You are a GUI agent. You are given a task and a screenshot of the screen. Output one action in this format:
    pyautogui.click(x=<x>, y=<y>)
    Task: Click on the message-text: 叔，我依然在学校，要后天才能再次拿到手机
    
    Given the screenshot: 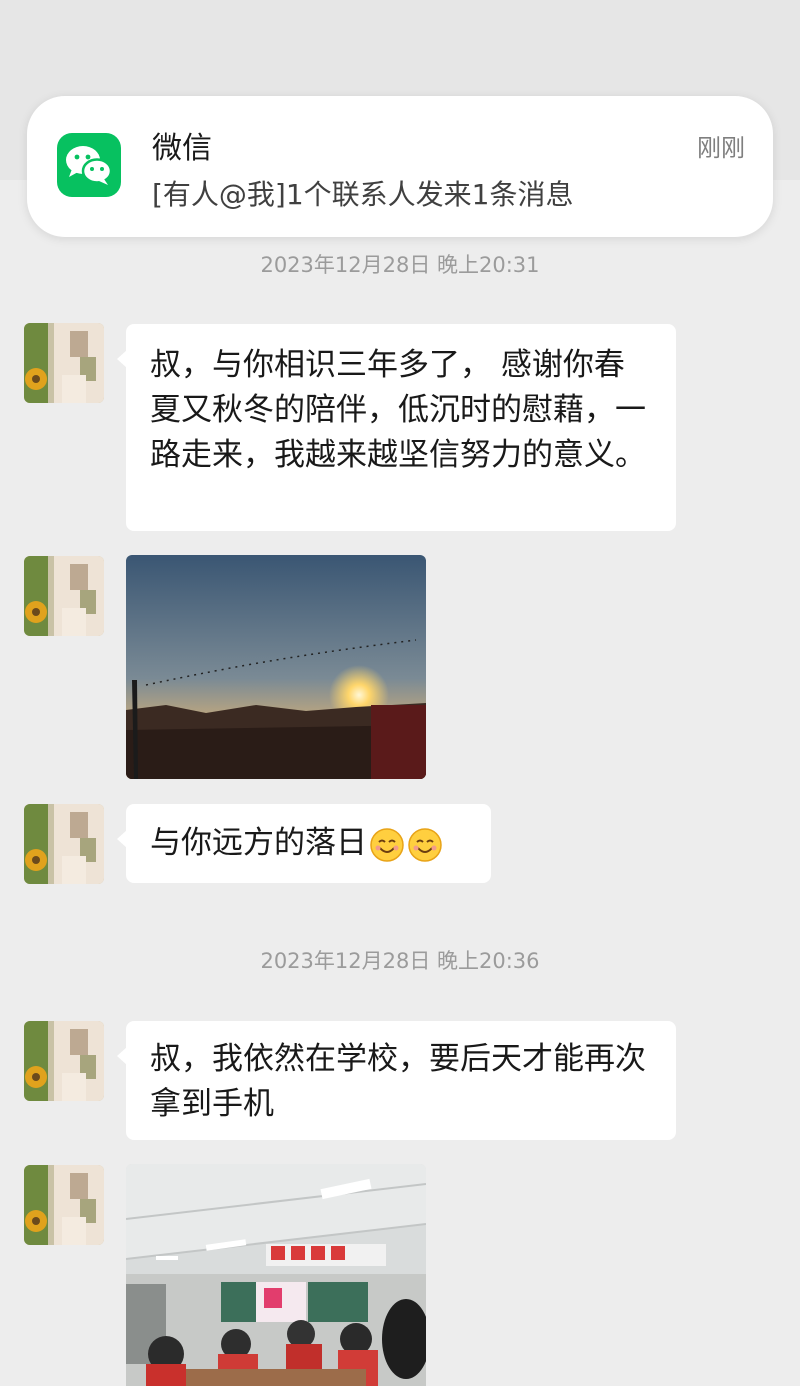 What is the action you would take?
    pyautogui.click(x=398, y=1081)
    